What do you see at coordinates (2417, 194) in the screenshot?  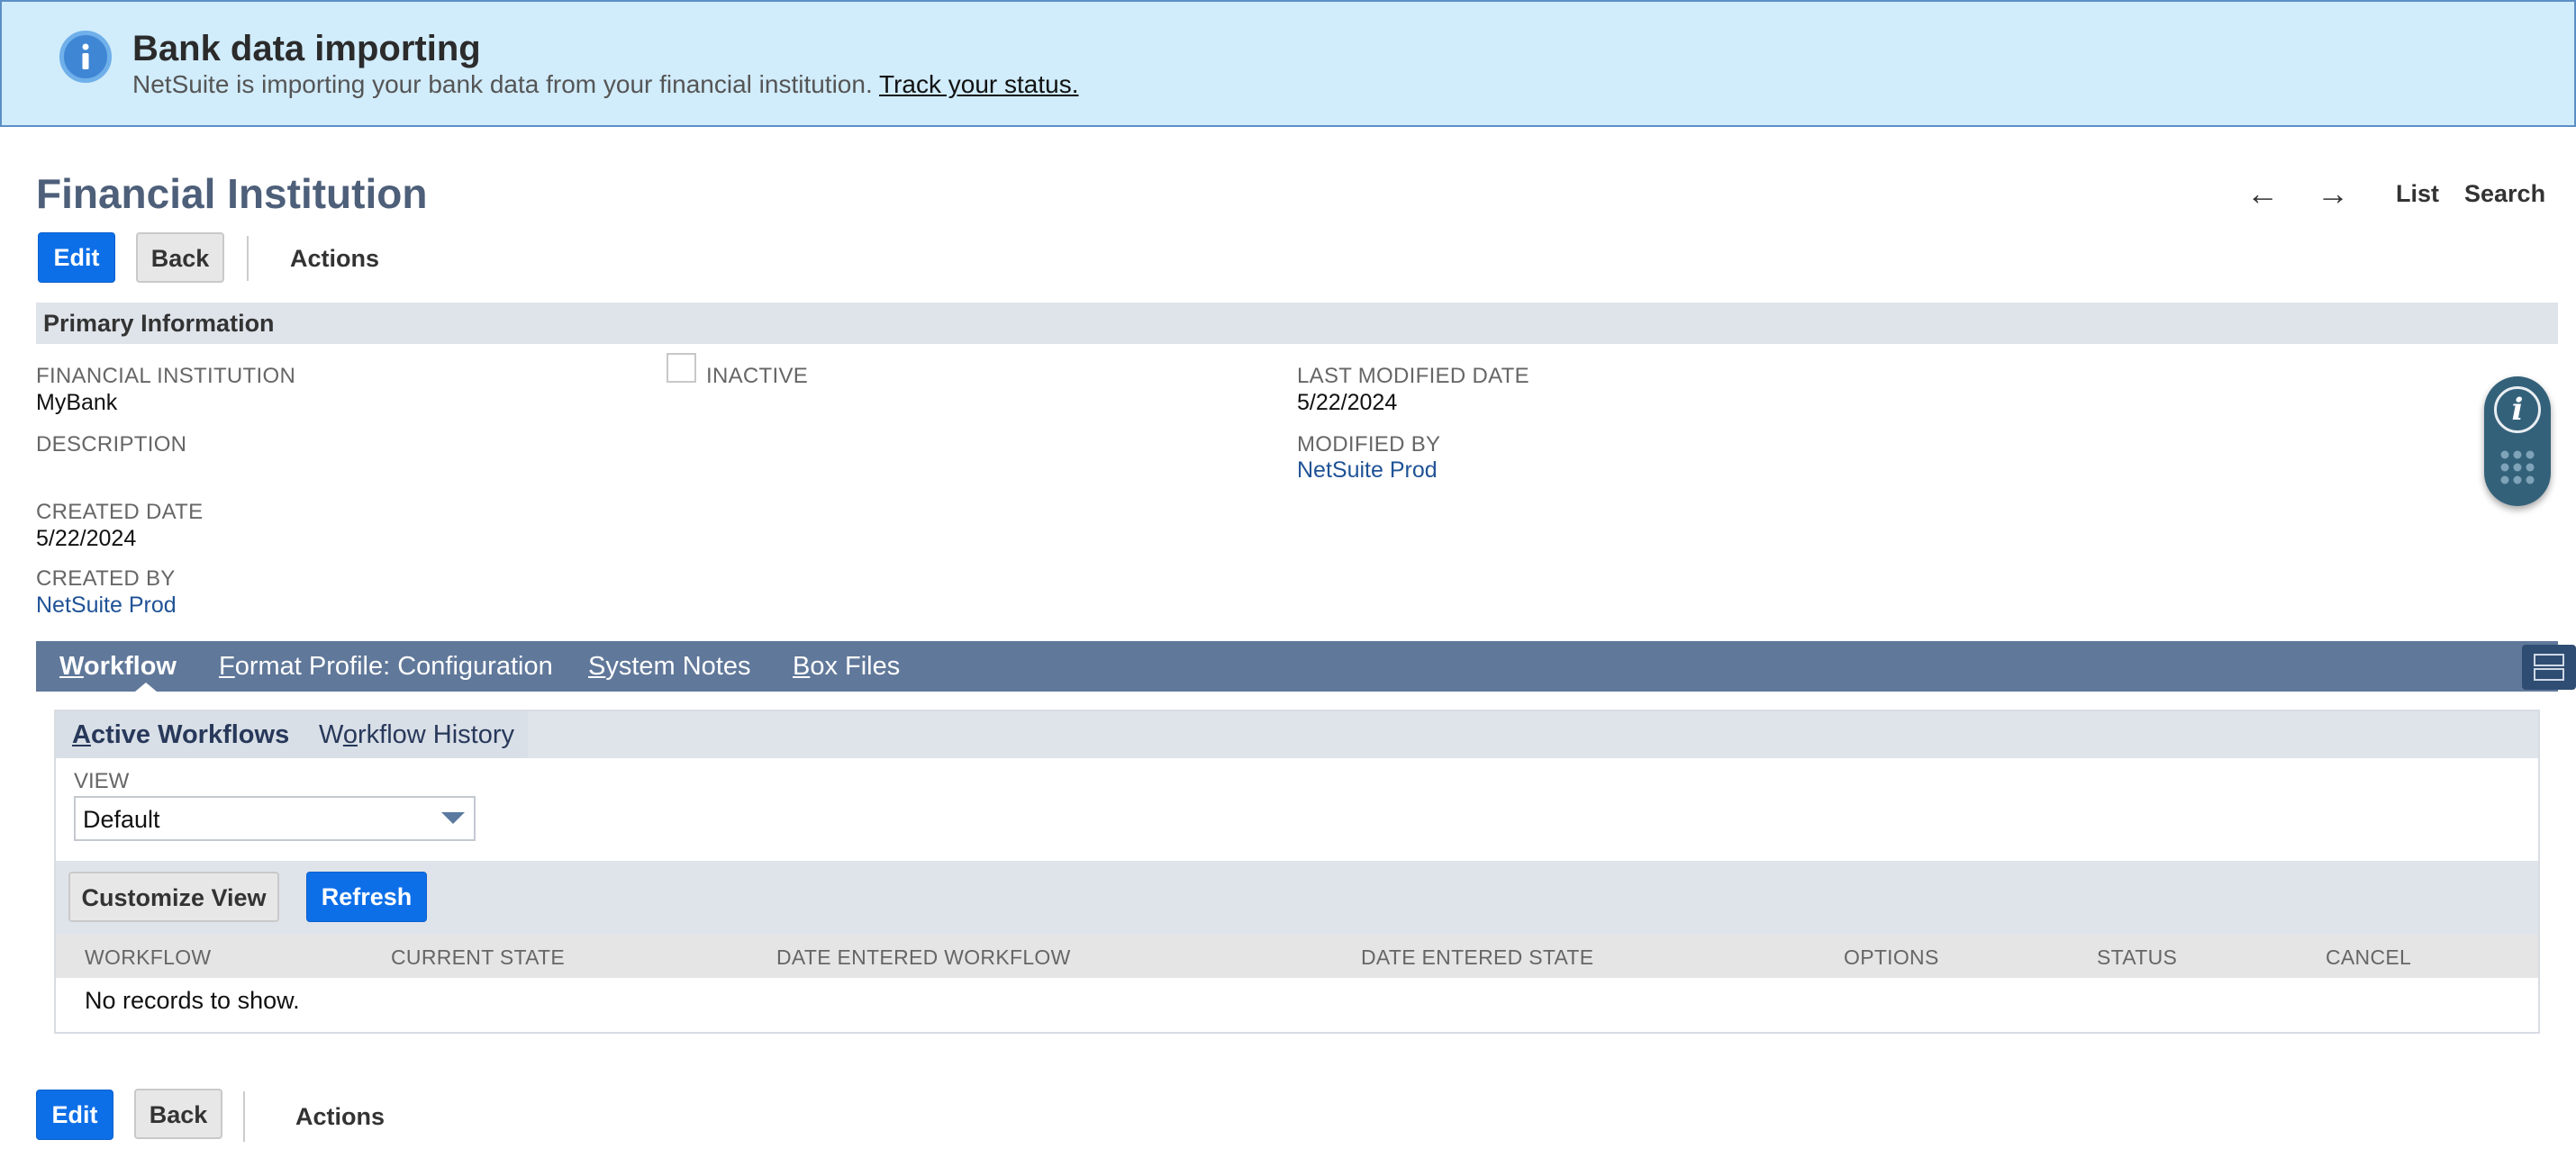 I see `list-link: List` at bounding box center [2417, 194].